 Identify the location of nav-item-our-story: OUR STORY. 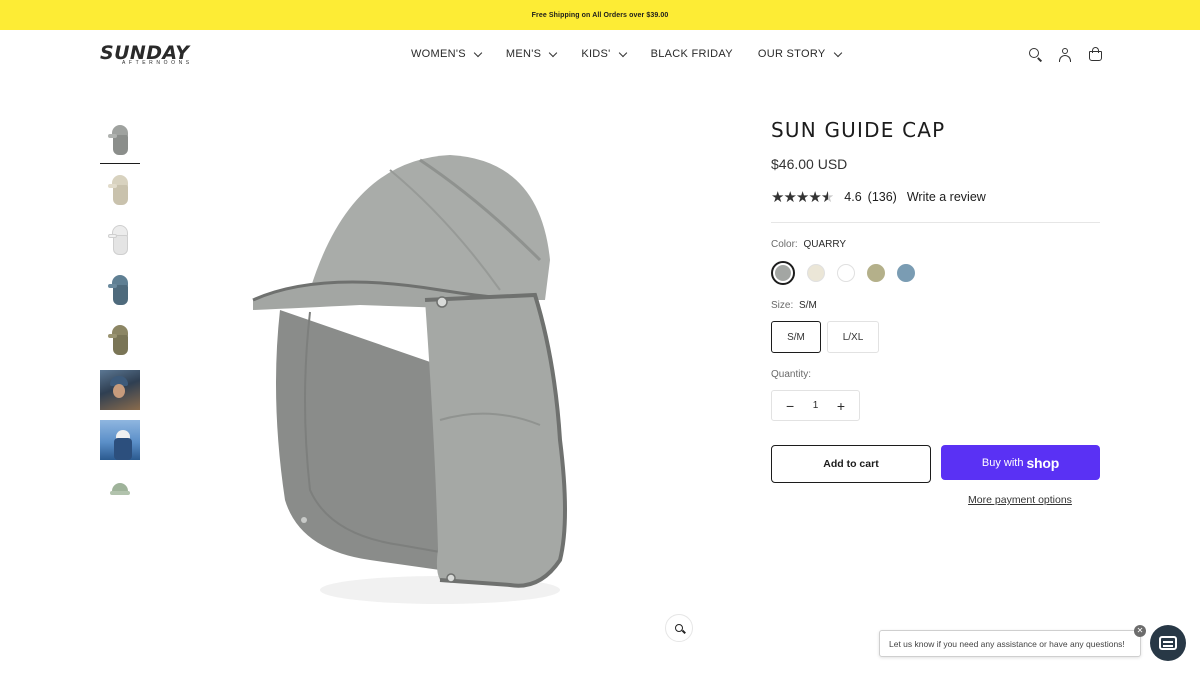
(799, 54).